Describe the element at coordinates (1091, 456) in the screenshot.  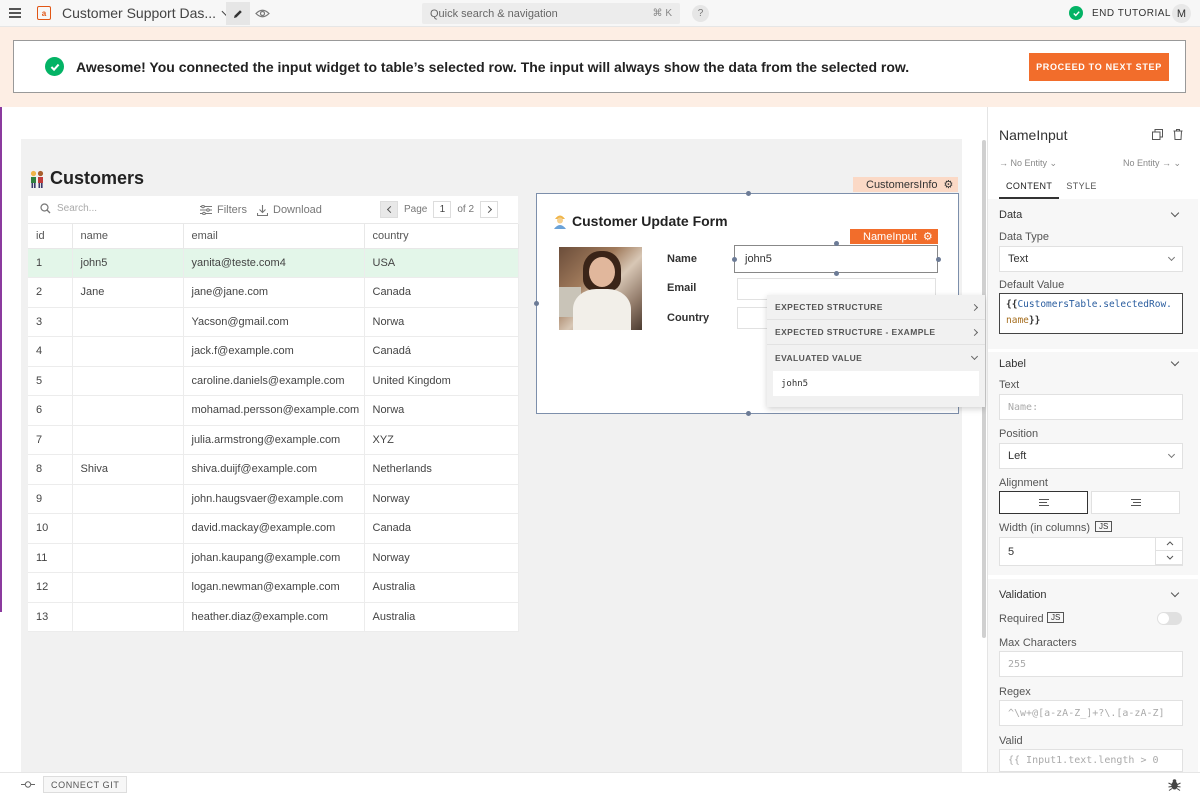
I see `position-select: Left` at that location.